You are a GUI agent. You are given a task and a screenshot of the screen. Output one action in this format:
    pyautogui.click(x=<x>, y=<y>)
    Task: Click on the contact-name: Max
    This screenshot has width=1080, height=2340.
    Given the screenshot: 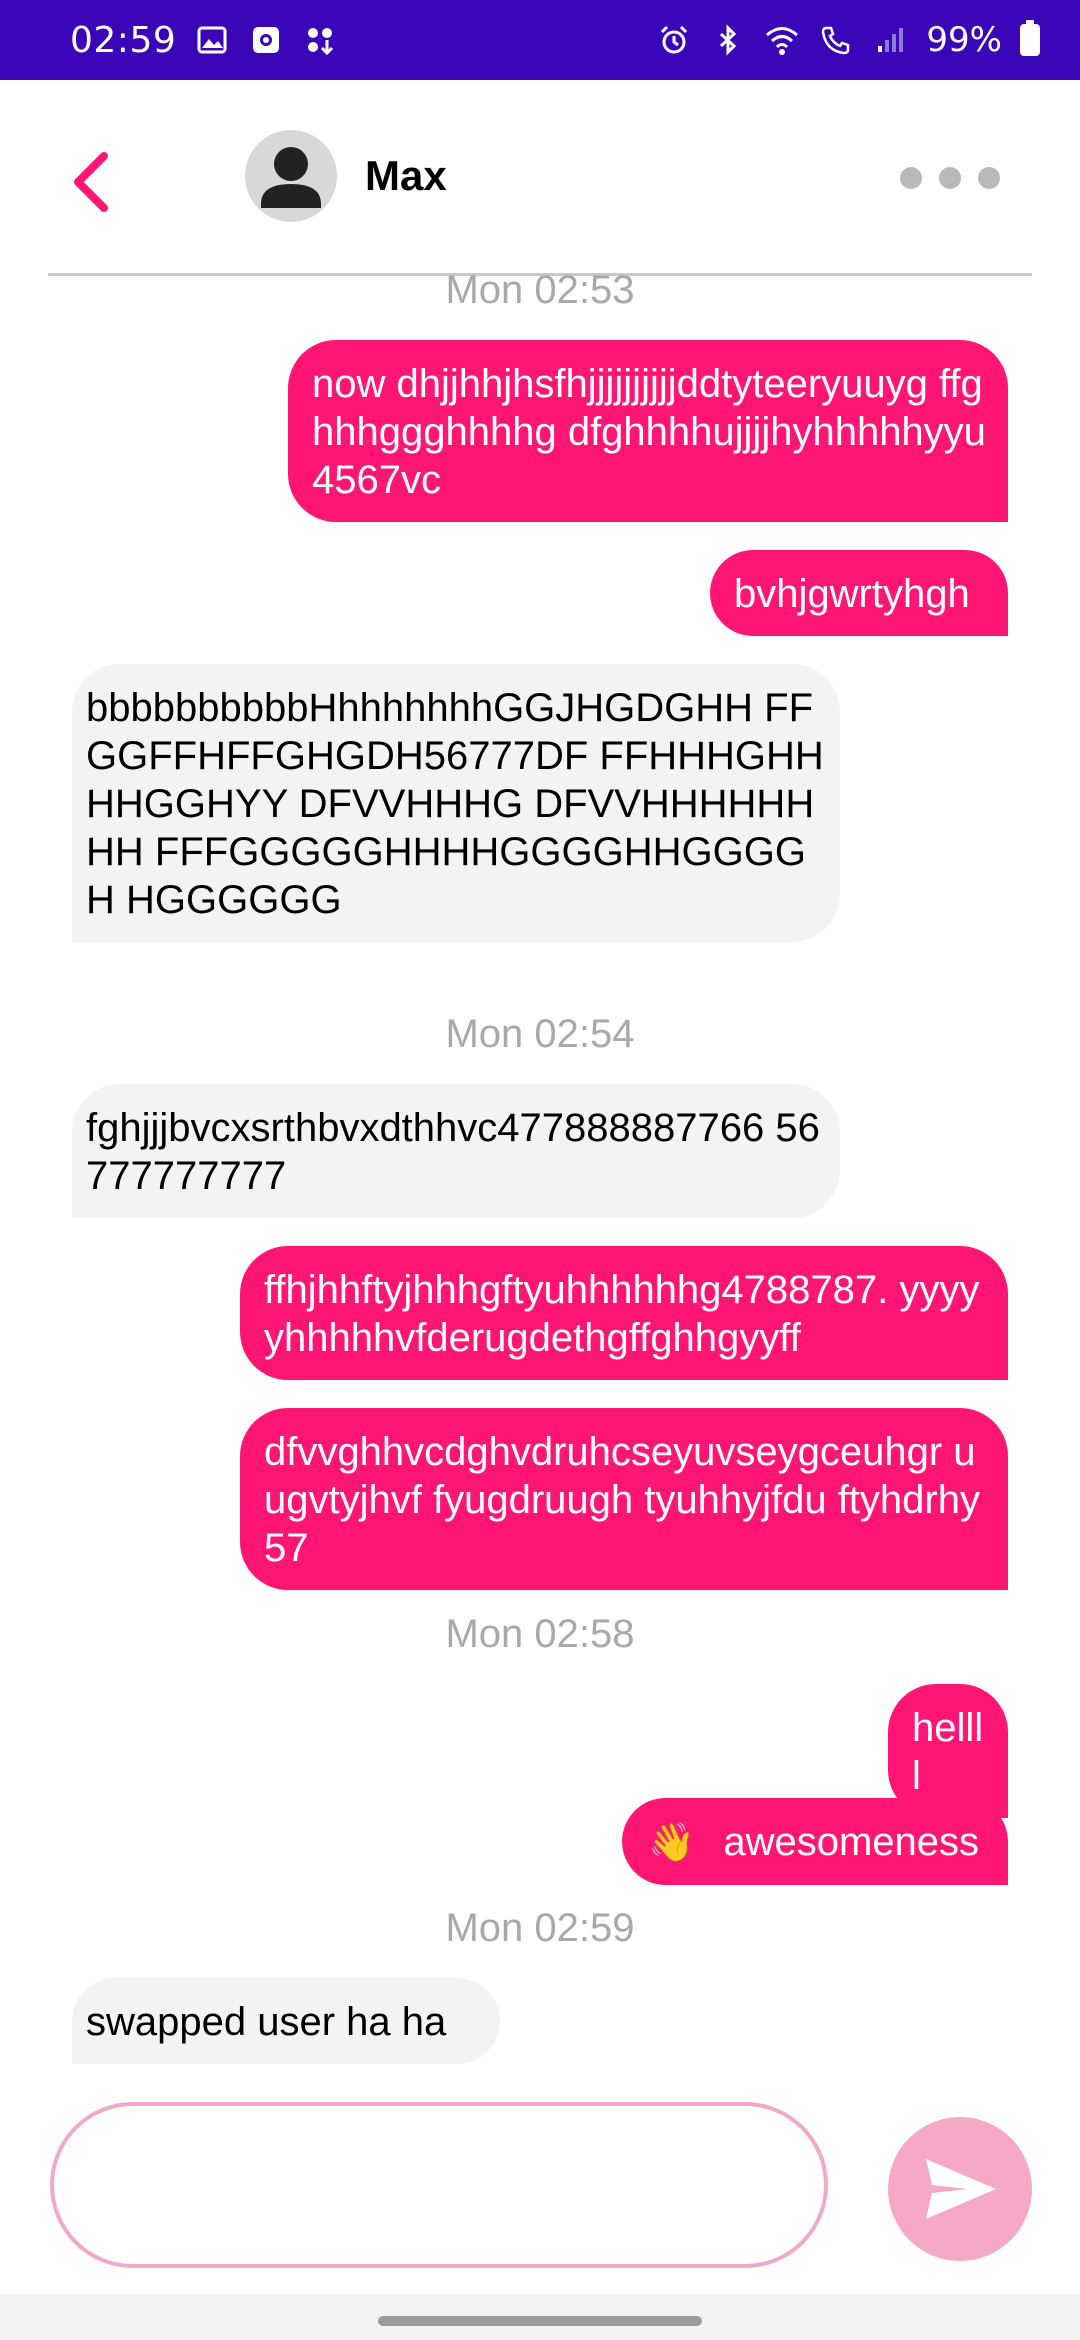 What is the action you would take?
    pyautogui.click(x=406, y=176)
    